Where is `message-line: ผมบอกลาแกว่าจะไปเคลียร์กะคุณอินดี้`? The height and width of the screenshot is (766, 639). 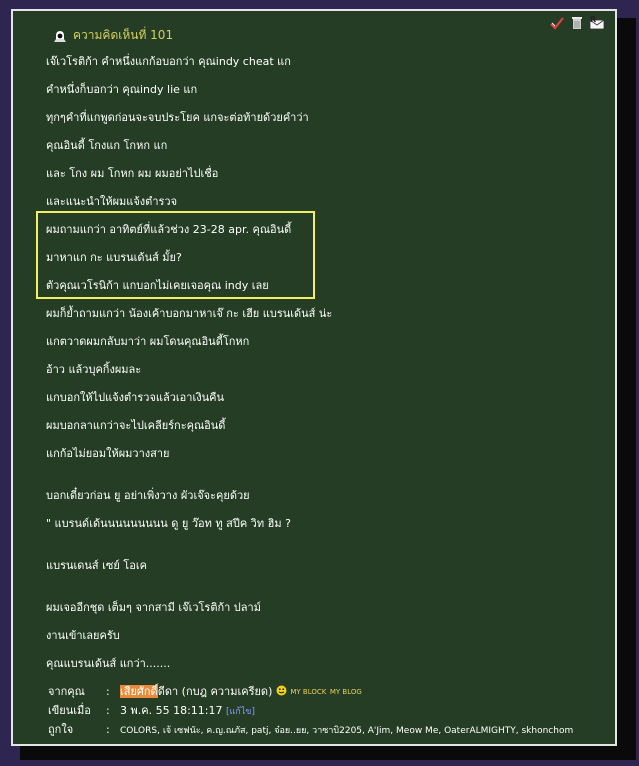
message-line: ผมบอกลาแกว่าจะไปเคลียร์กะคุณอินดี้ is located at coordinates (136, 425).